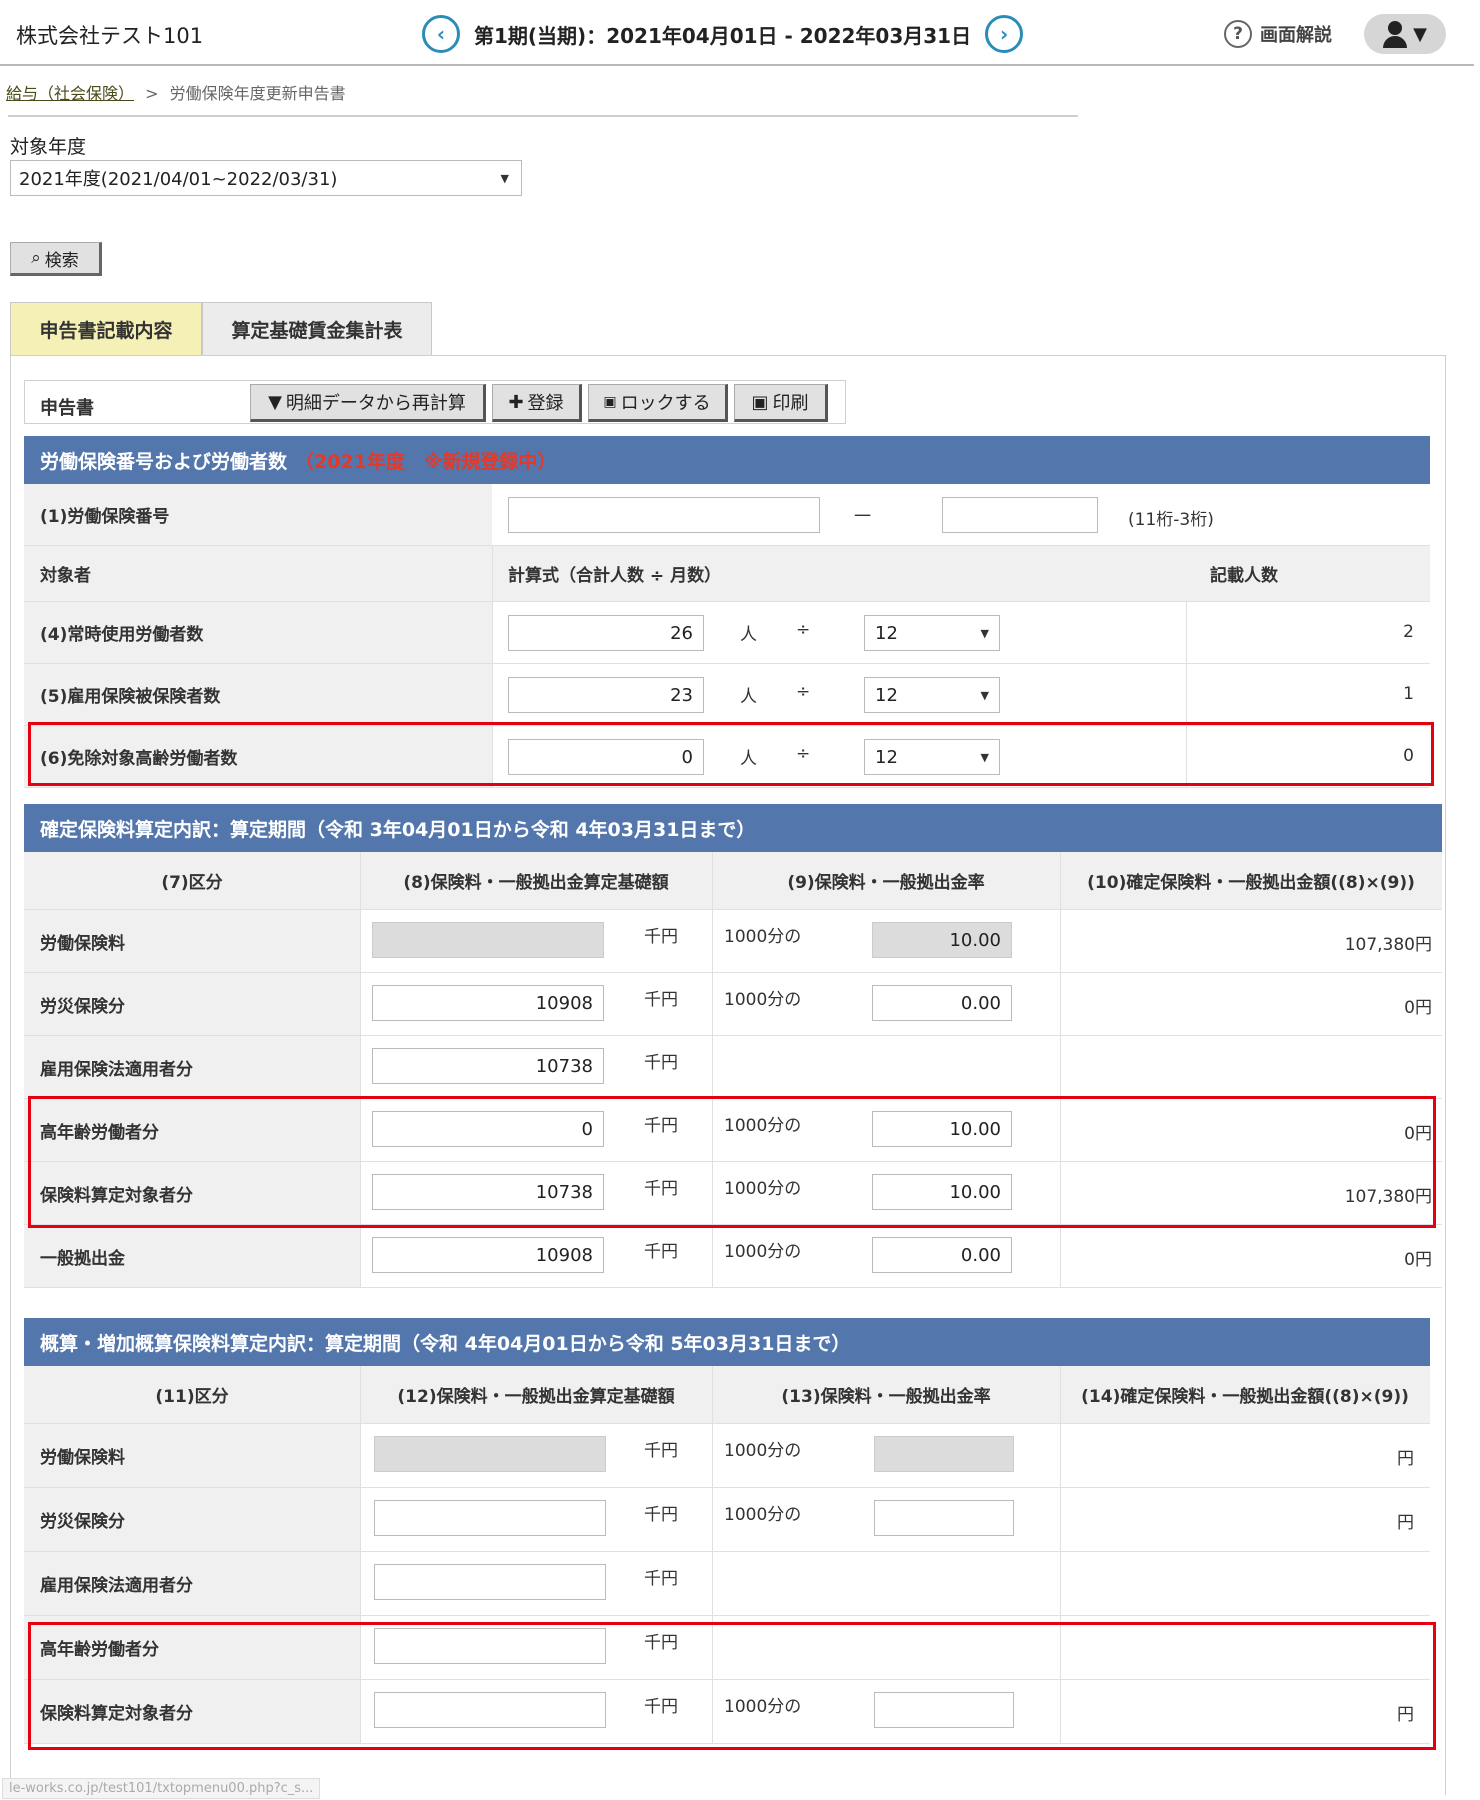 This screenshot has height=1800, width=1480. What do you see at coordinates (944, 1518) in the screenshot?
I see `rate-field` at bounding box center [944, 1518].